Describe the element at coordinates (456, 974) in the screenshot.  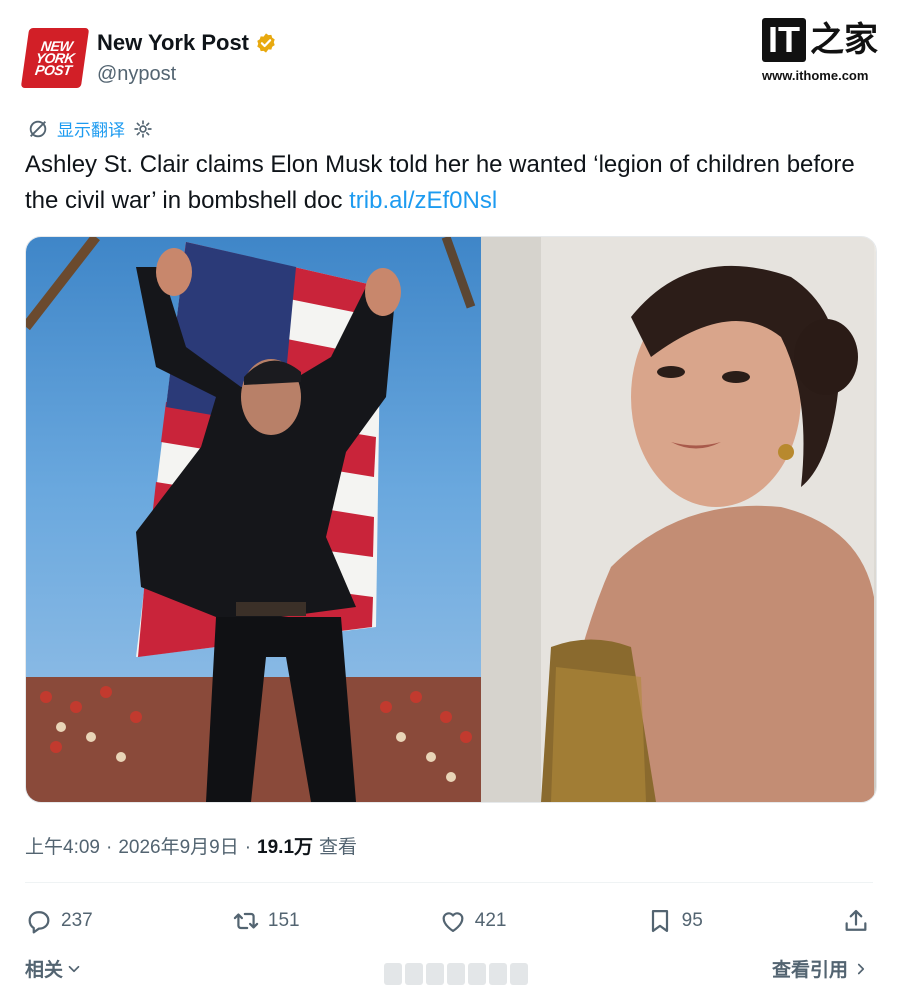
I see `blurred-content` at that location.